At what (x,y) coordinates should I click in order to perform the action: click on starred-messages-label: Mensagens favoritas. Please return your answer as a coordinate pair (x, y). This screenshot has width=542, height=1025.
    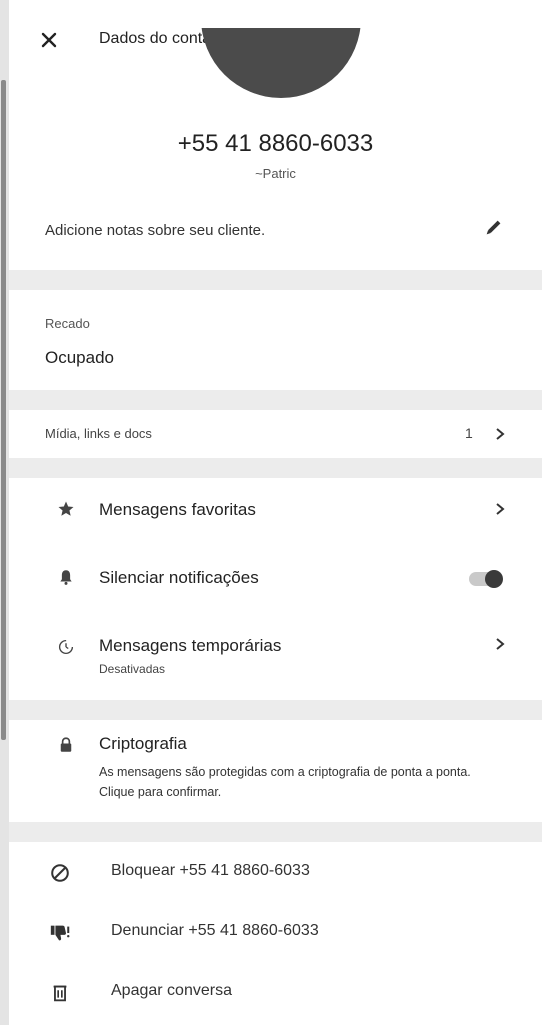
    Looking at the image, I should click on (177, 509).